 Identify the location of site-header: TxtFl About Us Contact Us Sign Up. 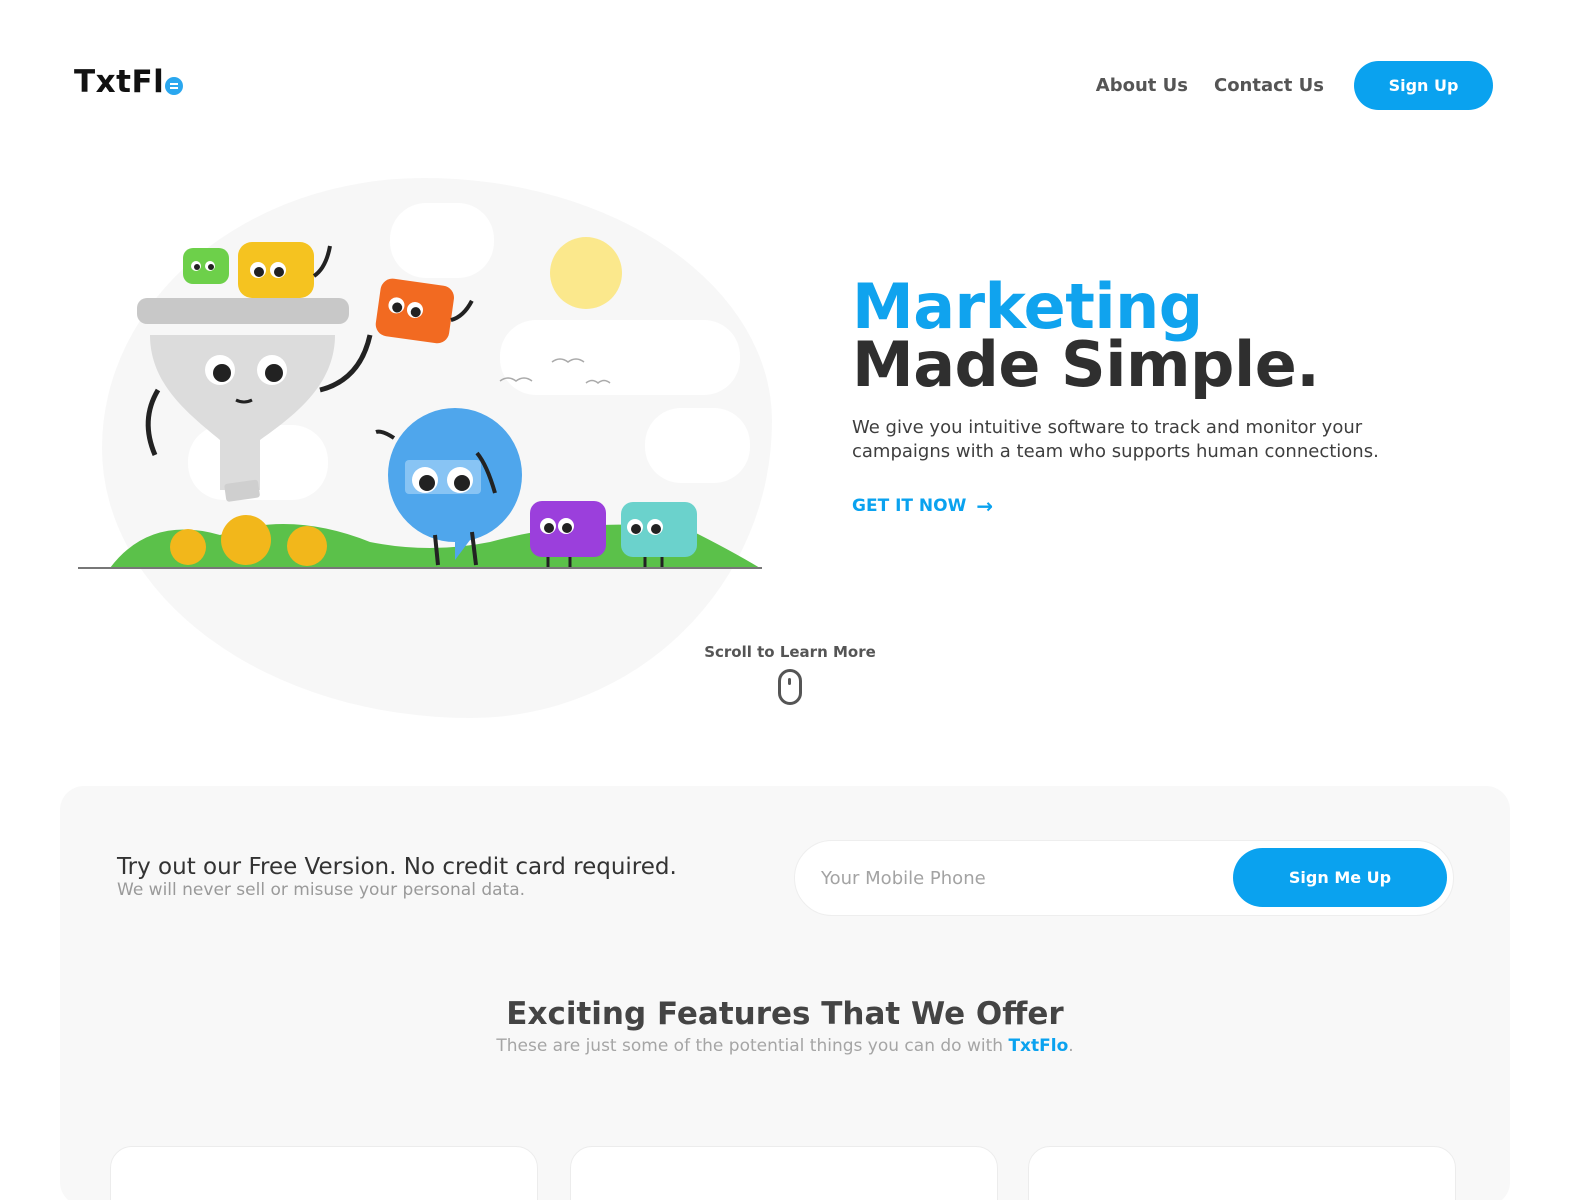
(794, 85).